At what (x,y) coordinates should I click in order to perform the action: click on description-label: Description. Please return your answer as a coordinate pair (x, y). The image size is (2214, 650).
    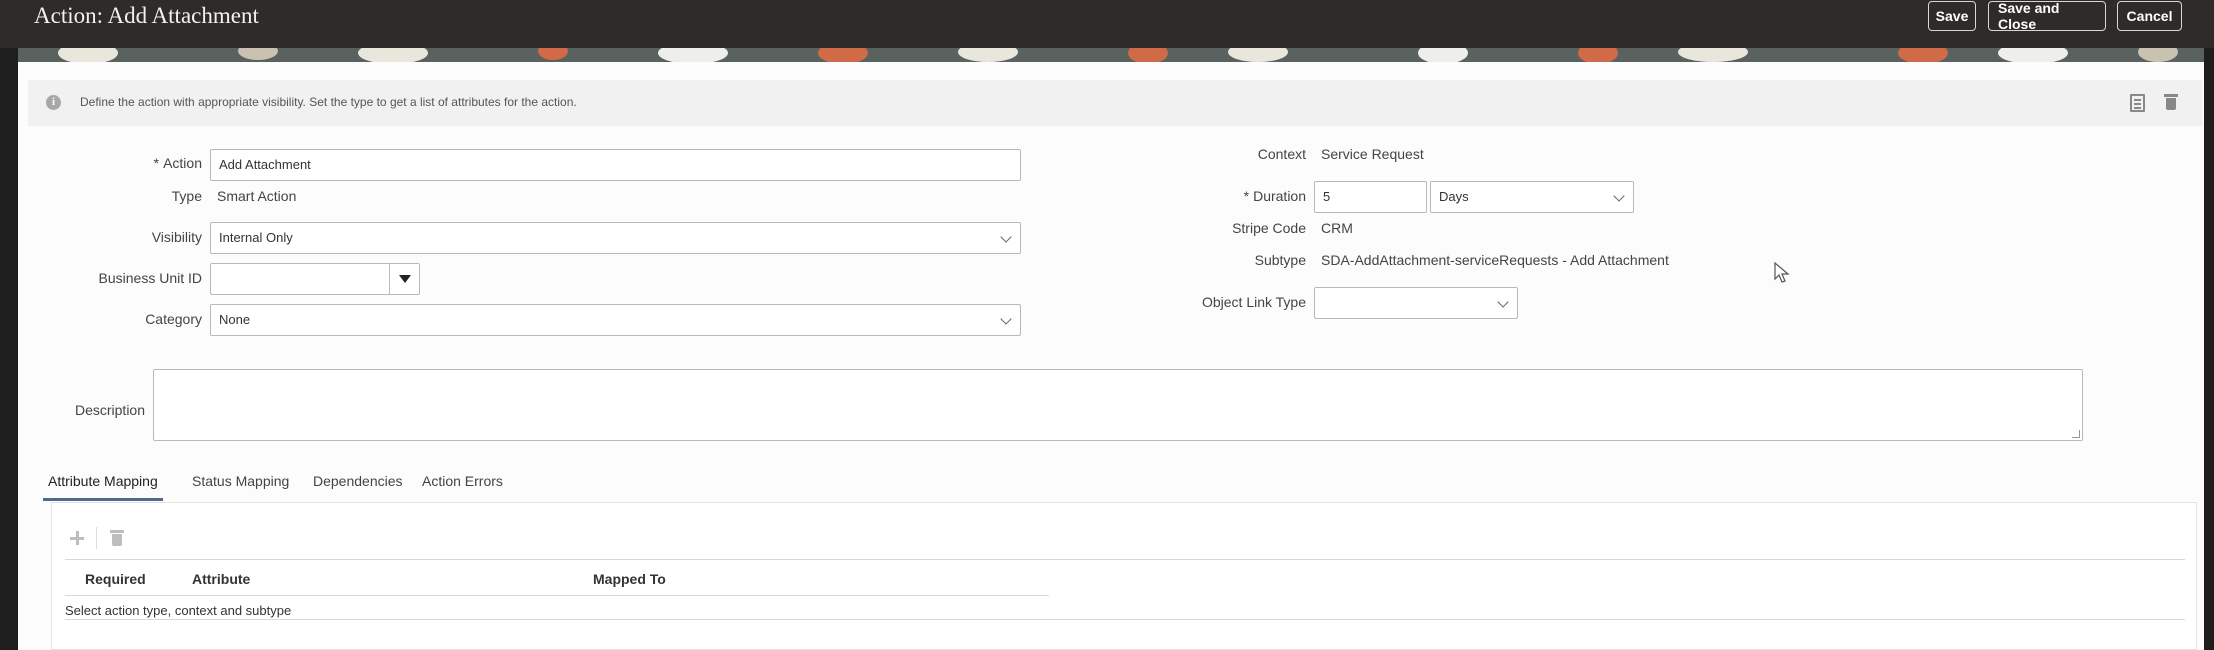
    Looking at the image, I should click on (109, 410).